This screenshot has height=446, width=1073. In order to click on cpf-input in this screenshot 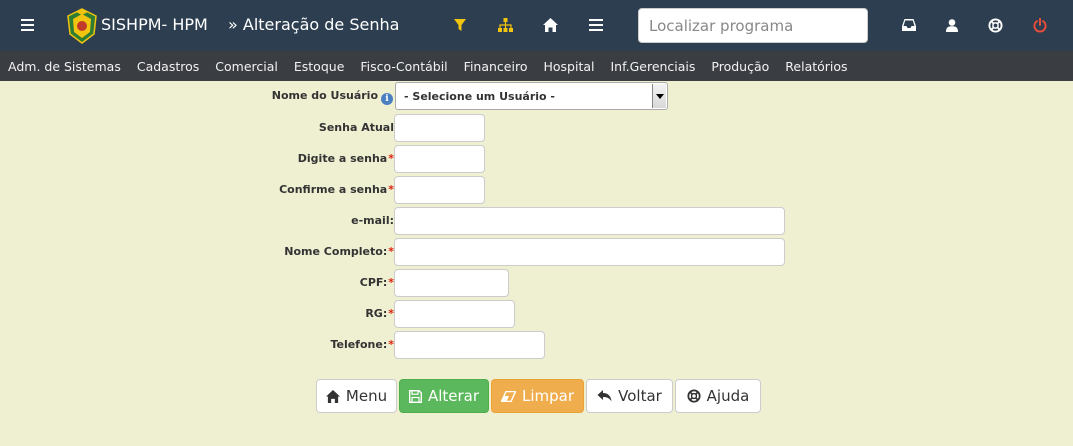, I will do `click(451, 283)`.